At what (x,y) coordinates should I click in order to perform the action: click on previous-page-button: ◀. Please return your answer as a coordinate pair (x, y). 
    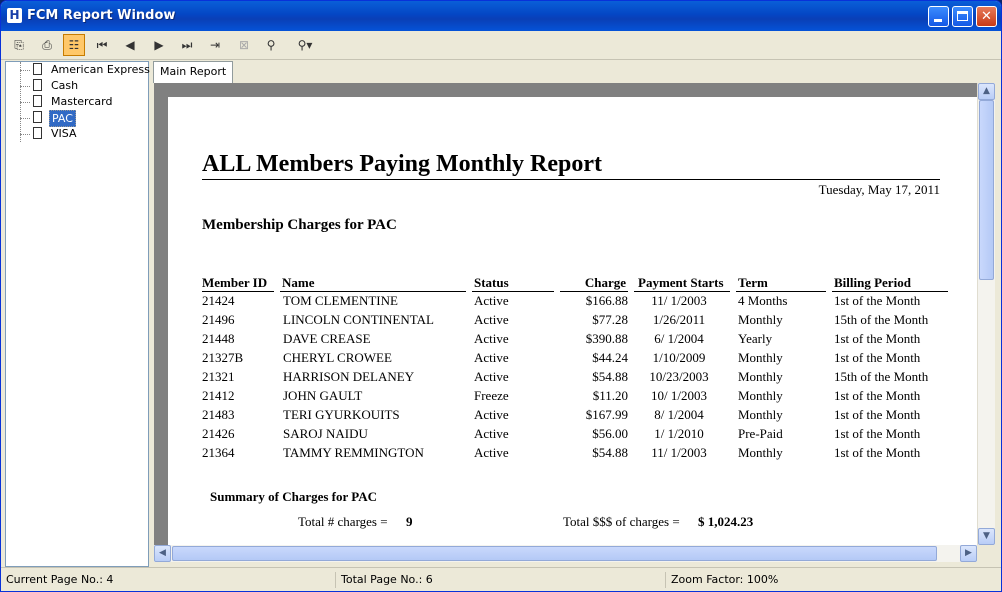
    Looking at the image, I should click on (130, 45).